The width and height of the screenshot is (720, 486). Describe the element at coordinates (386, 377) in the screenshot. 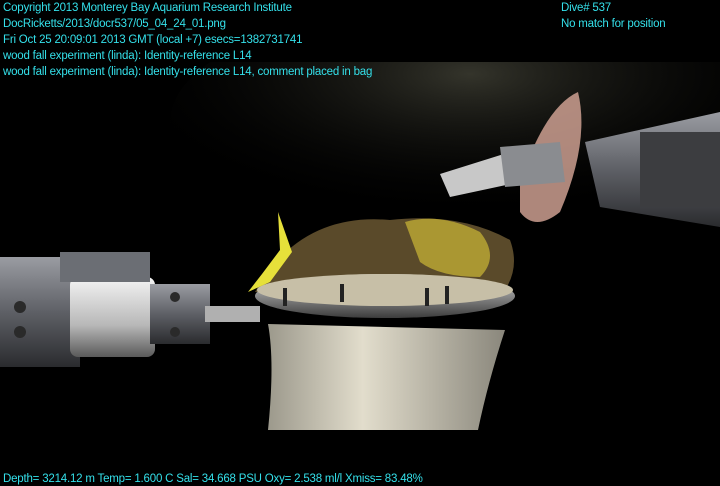

I see `sample-bag` at that location.